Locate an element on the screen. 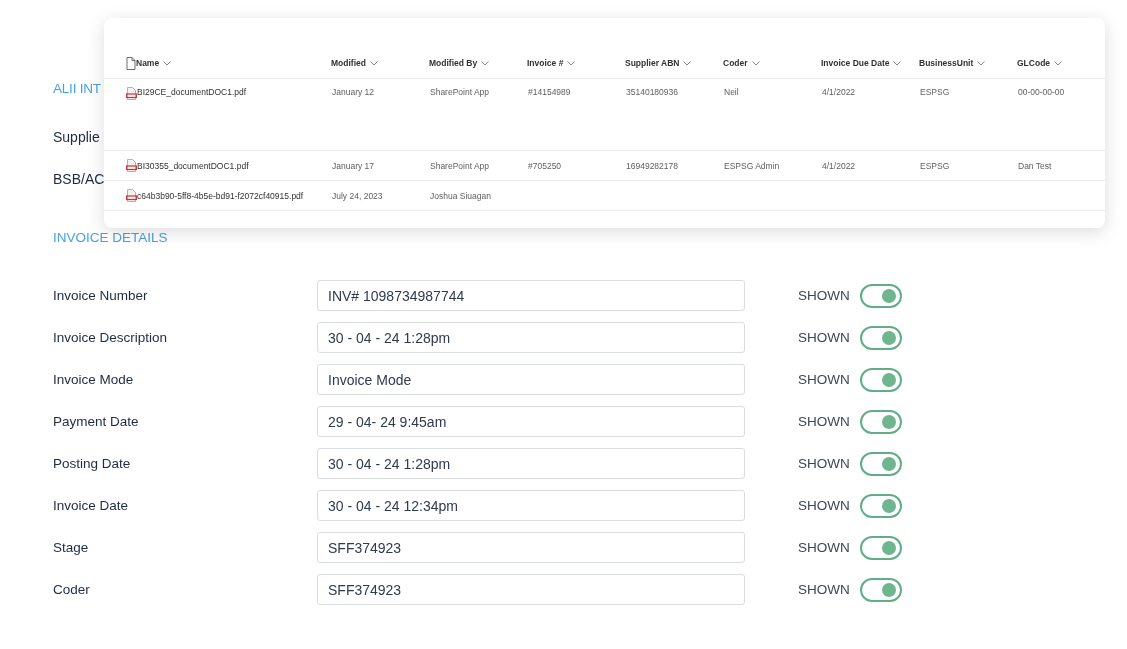 This screenshot has width=1127, height=649. field-label: Supplie is located at coordinates (76, 137).